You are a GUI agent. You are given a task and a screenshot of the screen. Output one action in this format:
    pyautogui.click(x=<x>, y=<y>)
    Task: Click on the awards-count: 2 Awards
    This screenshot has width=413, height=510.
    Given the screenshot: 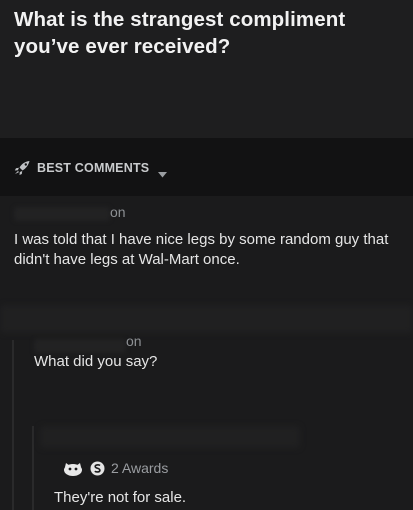 What is the action you would take?
    pyautogui.click(x=140, y=468)
    